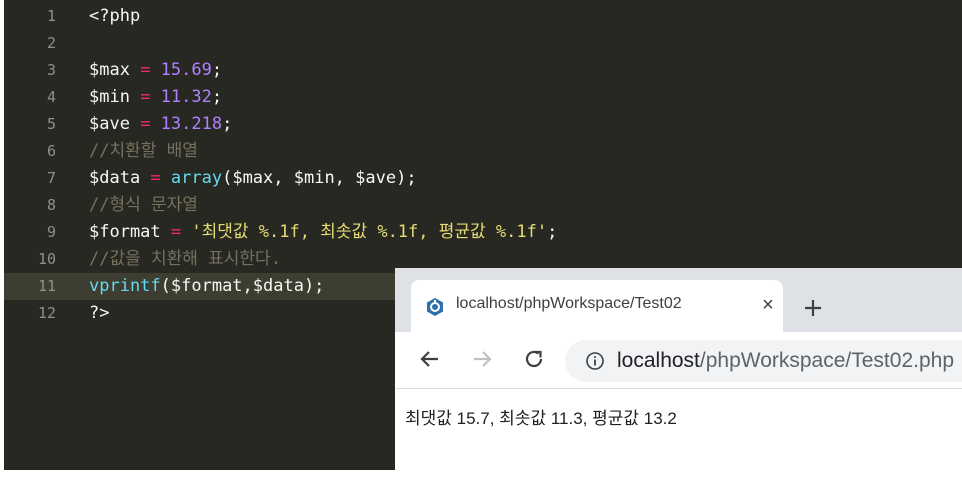 Image resolution: width=962 pixels, height=493 pixels. I want to click on code-text: <?php, so click(114, 16).